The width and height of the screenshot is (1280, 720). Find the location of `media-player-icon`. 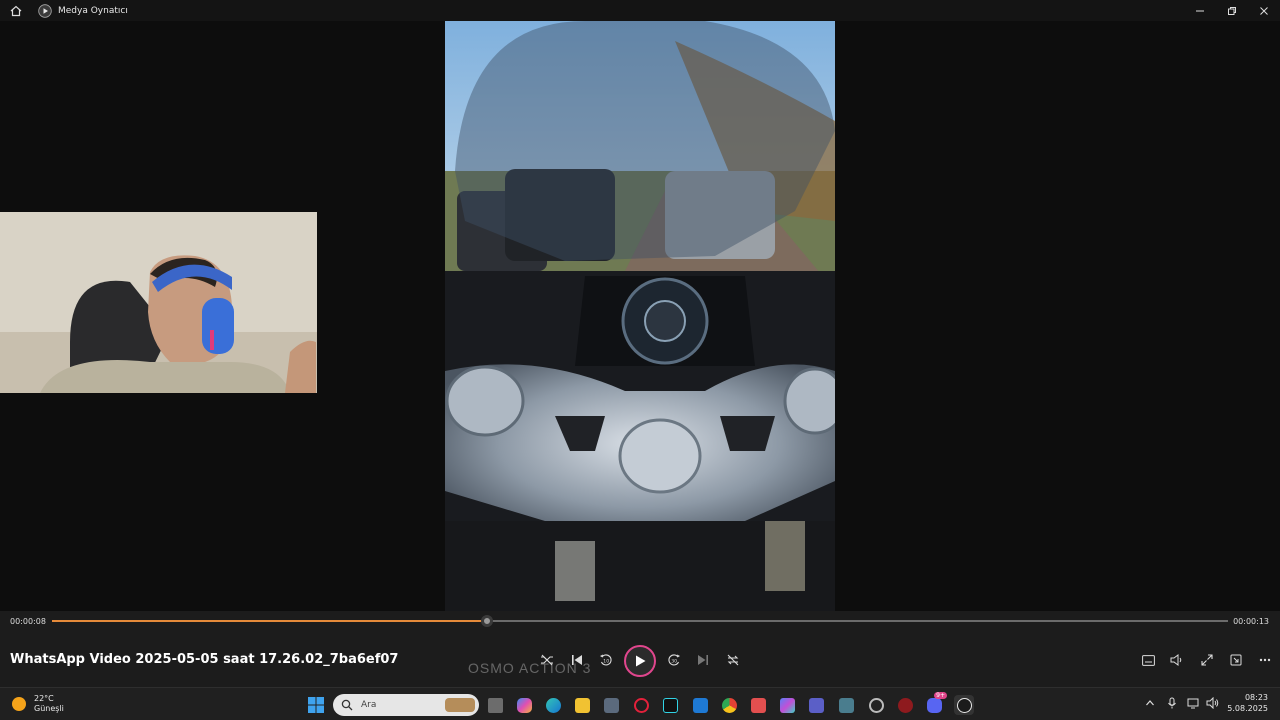

media-player-icon is located at coordinates (964, 705).